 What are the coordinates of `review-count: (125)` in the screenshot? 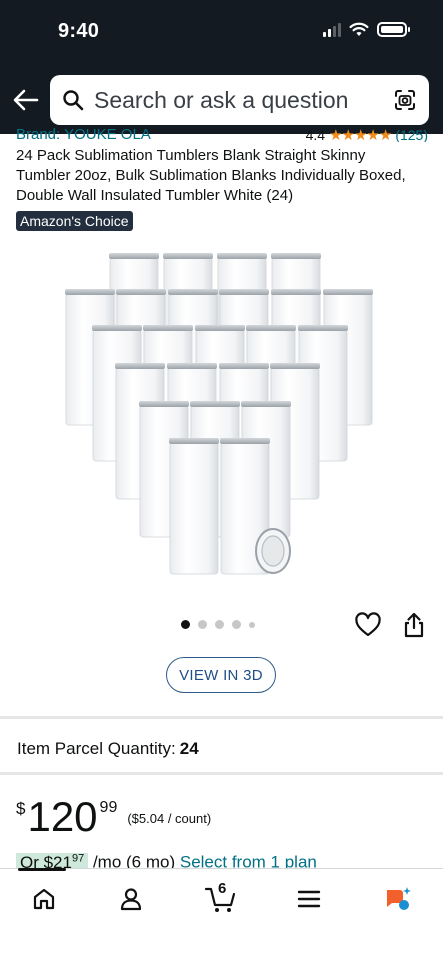 It's located at (411, 134).